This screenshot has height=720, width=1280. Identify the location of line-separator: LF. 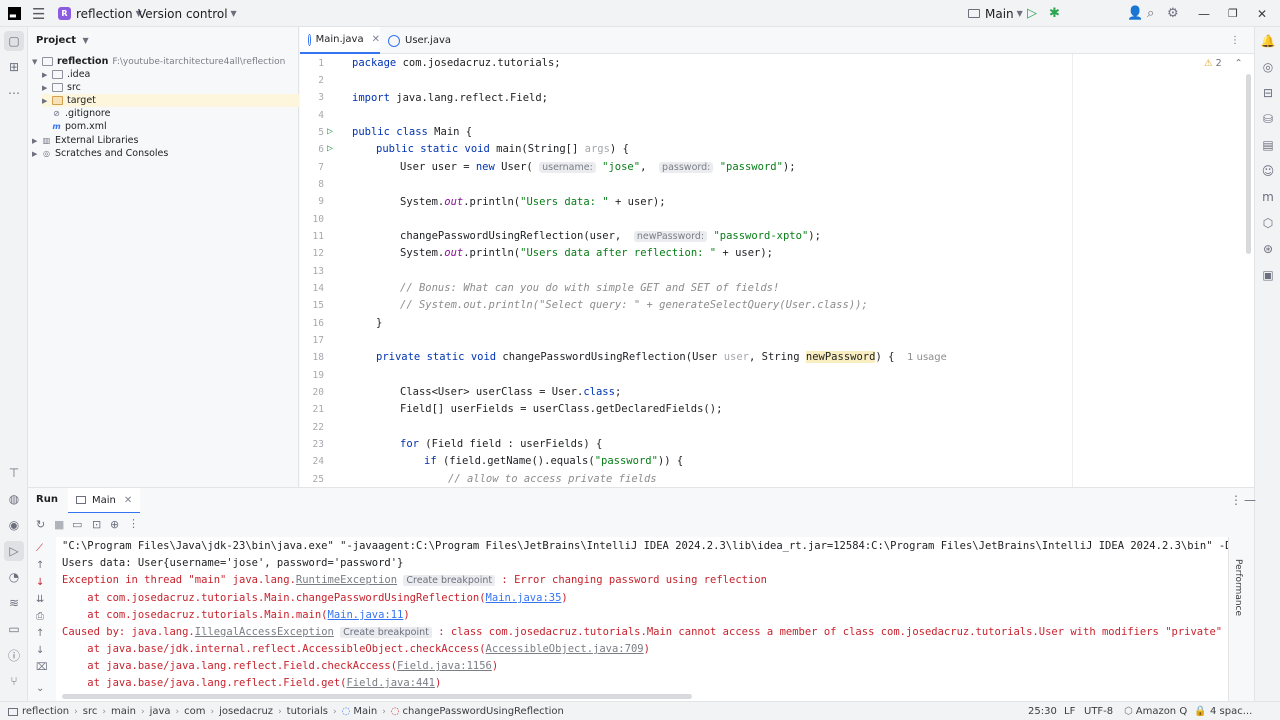
(1069, 711).